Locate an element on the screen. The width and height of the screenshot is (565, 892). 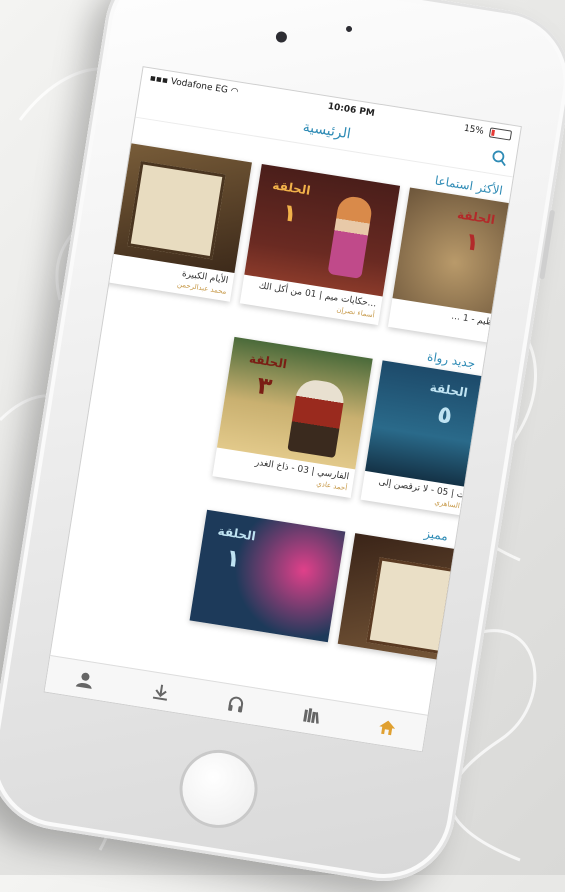
battery-percent: 15% is located at coordinates (474, 130).